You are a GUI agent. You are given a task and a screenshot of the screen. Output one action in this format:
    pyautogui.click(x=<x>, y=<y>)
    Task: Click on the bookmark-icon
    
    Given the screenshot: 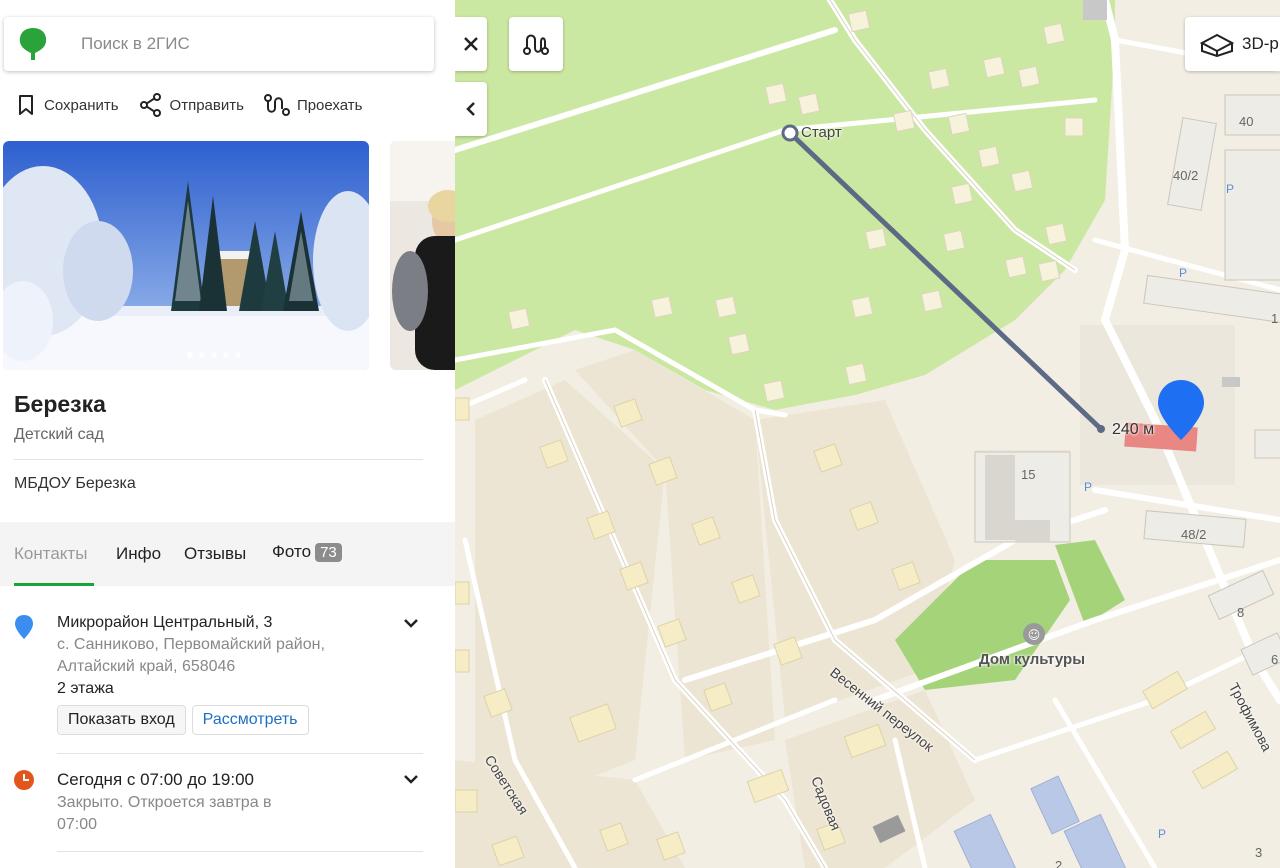 What is the action you would take?
    pyautogui.click(x=26, y=105)
    